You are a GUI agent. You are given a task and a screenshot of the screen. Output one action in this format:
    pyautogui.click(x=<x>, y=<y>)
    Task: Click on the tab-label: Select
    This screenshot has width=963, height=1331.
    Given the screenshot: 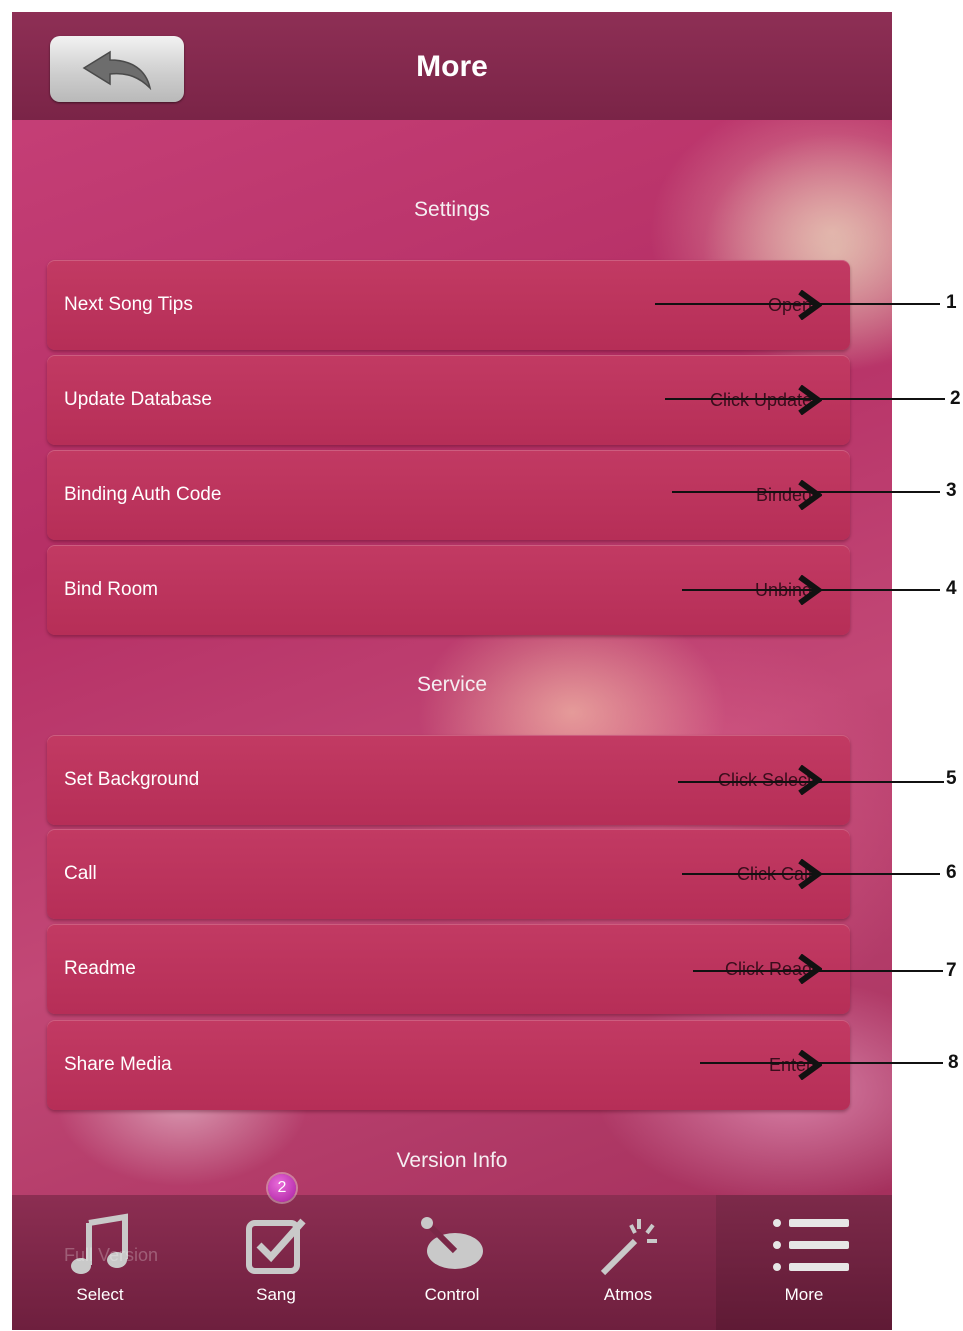 What is the action you would take?
    pyautogui.click(x=100, y=1294)
    